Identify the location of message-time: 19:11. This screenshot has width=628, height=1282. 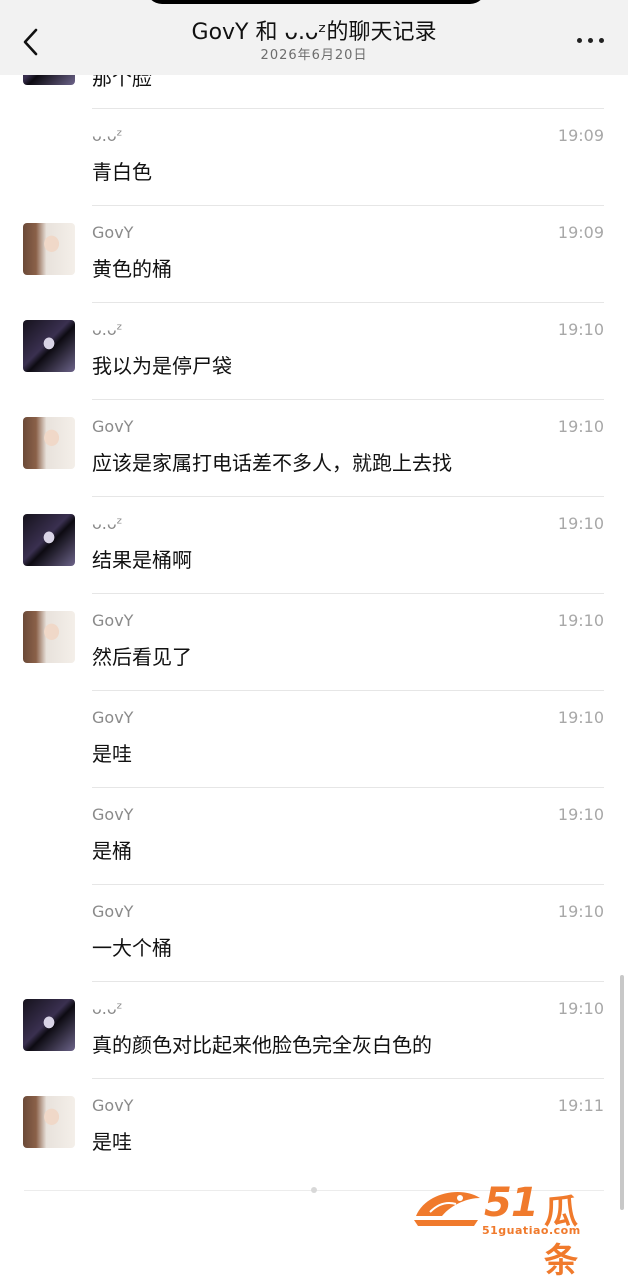
(580, 1105).